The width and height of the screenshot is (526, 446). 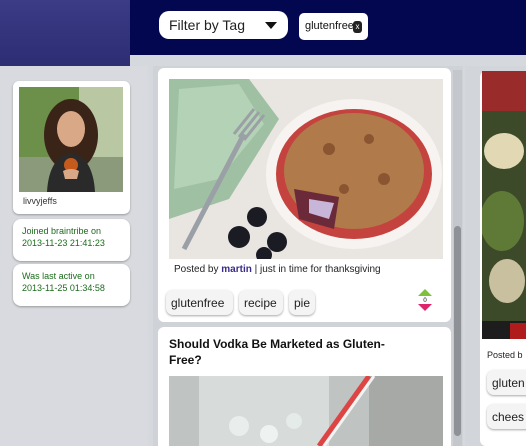 I want to click on joined-date: 2013-11-23 21:41:23, so click(x=63, y=243).